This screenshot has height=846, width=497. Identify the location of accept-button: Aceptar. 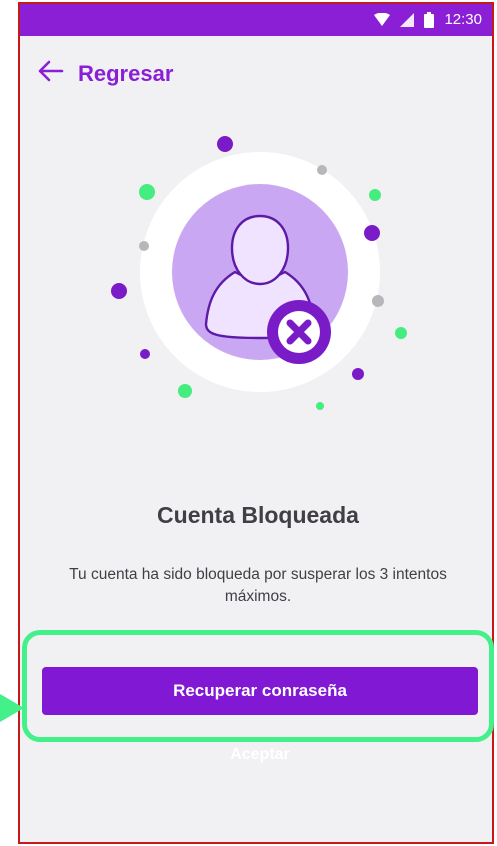
(260, 755).